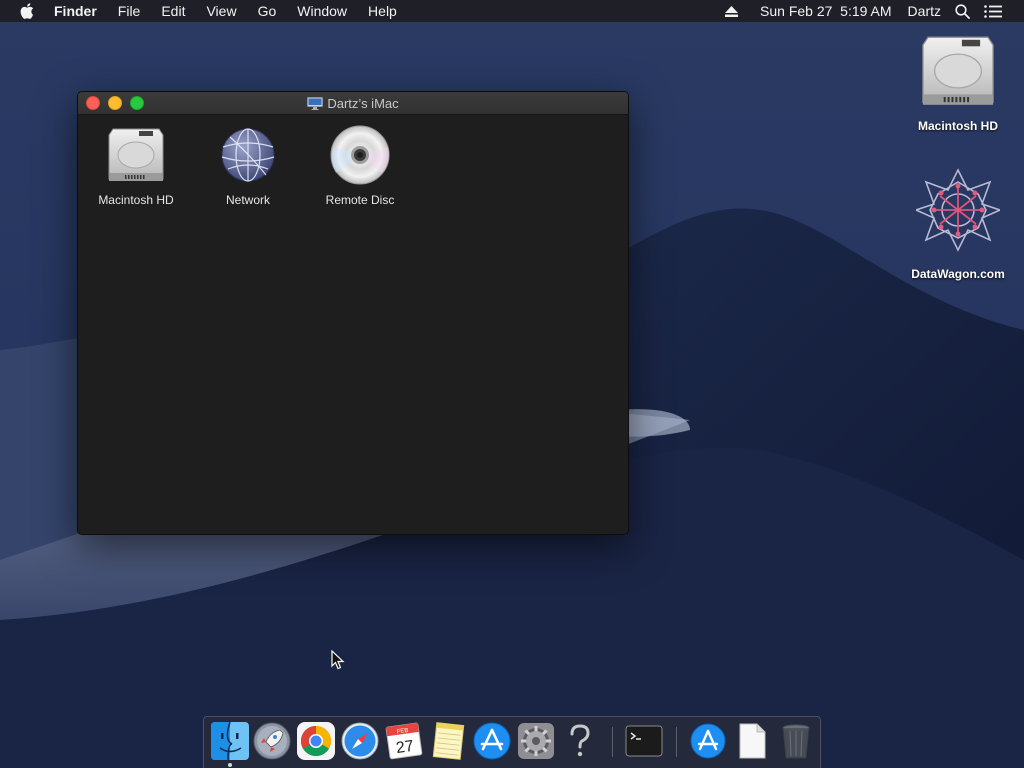 The width and height of the screenshot is (1024, 768). I want to click on dock-system-preferences, so click(536, 741).